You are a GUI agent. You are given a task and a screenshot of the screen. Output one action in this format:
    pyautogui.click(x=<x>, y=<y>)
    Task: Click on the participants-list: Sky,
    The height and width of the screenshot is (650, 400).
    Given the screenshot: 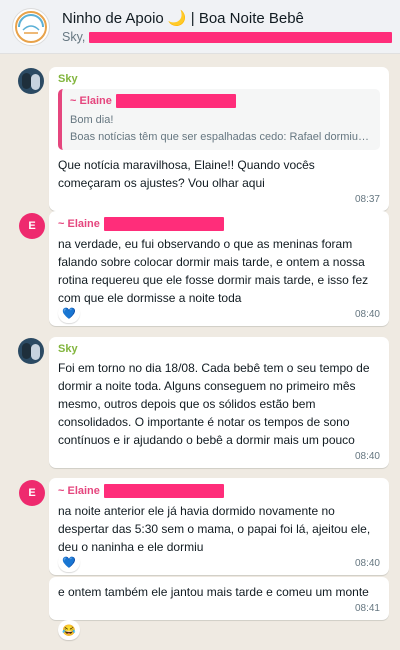 What is the action you would take?
    pyautogui.click(x=227, y=37)
    